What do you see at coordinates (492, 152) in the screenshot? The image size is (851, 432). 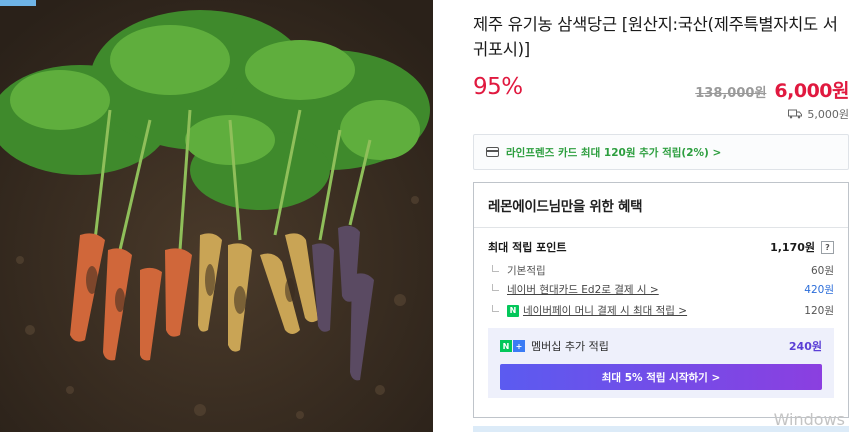 I see `credit-card-icon` at bounding box center [492, 152].